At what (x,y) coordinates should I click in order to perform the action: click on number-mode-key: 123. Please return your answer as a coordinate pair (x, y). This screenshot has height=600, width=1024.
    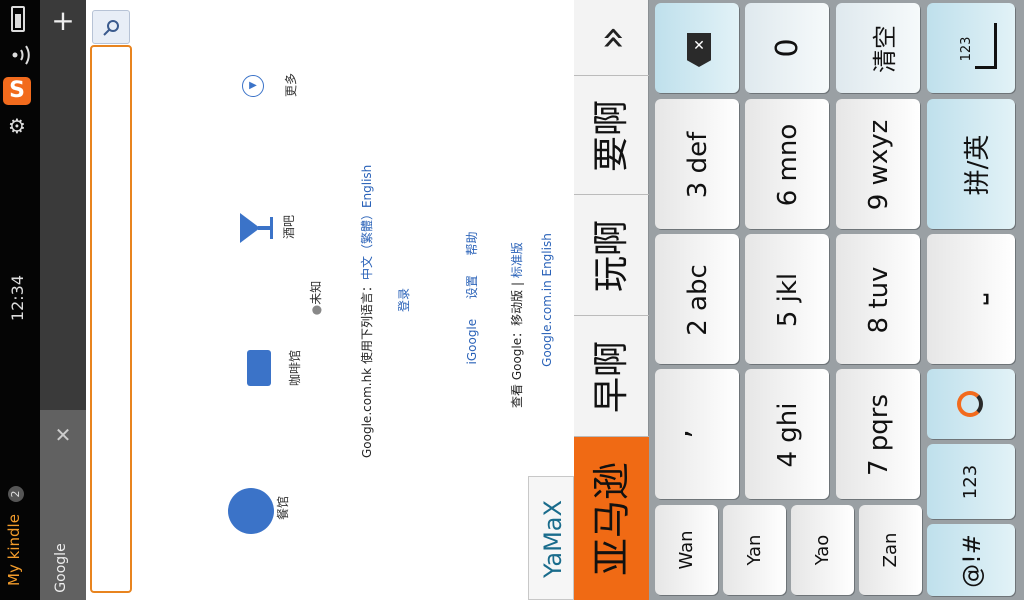
    Looking at the image, I should click on (971, 481).